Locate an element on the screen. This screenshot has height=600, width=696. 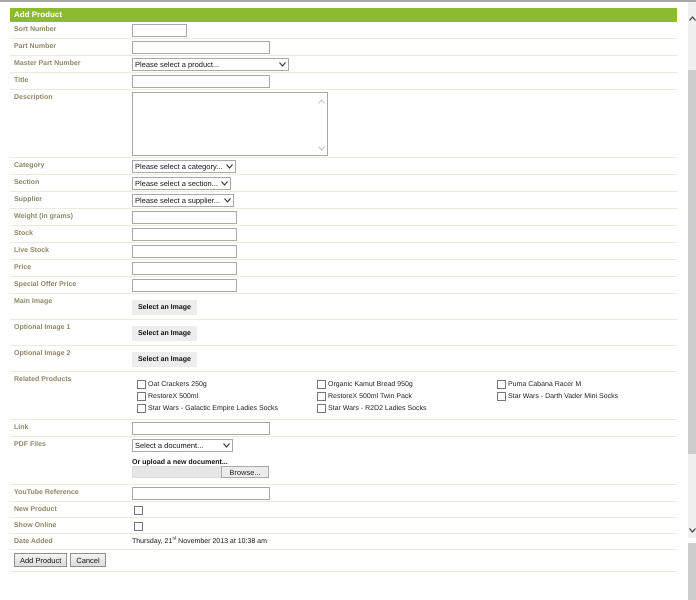
file-field is located at coordinates (176, 472).